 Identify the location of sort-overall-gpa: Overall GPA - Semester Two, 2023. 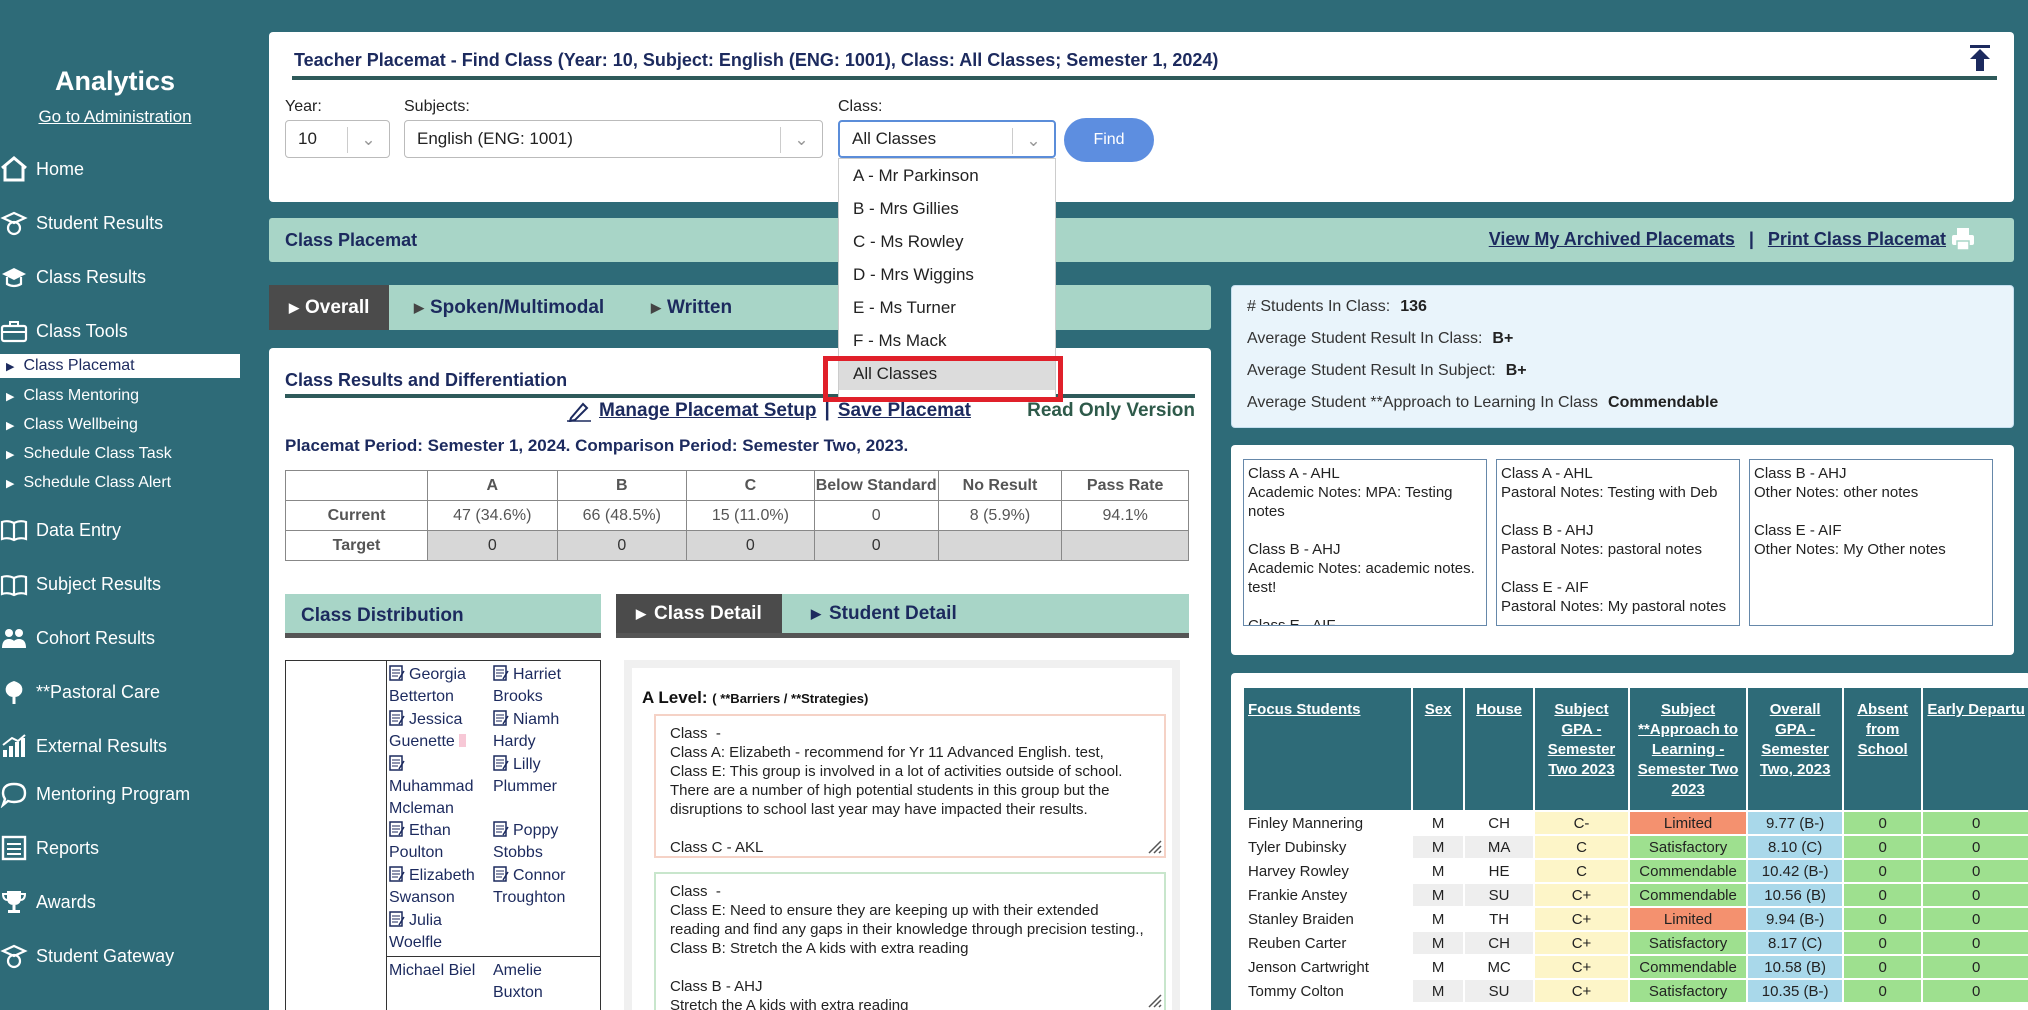
(1795, 749).